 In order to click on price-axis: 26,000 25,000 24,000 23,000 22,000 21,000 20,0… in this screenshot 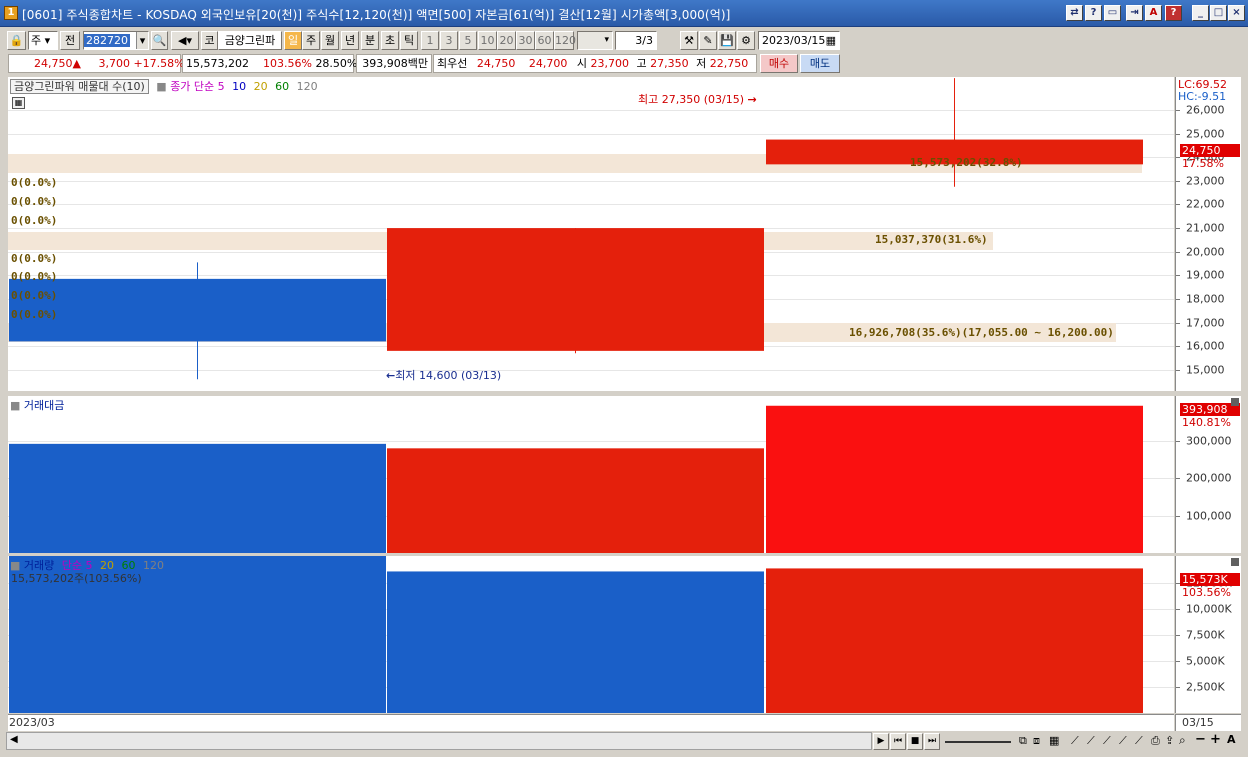, I will do `click(1208, 234)`.